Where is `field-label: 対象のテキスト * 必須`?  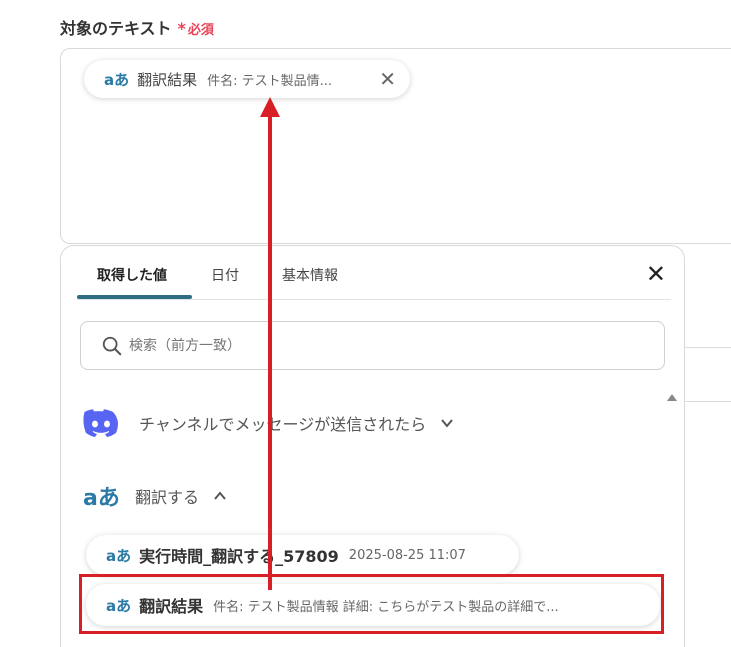
field-label: 対象のテキスト * 必須 is located at coordinates (137, 27).